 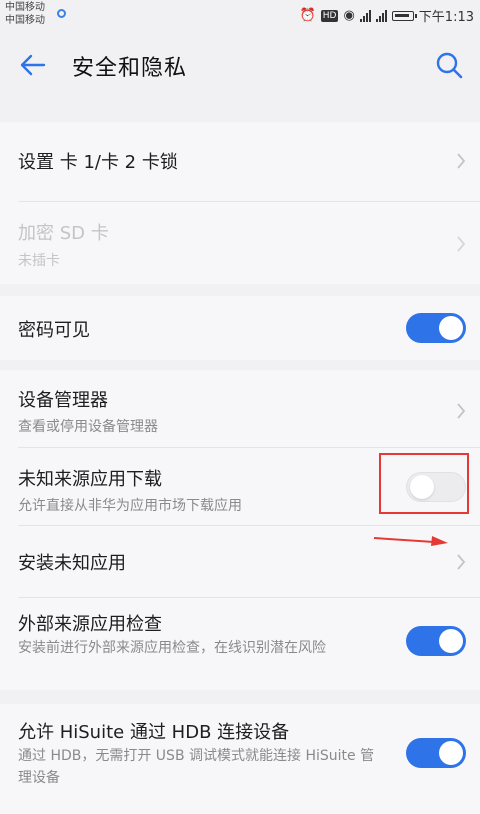 I want to click on search-icon, so click(x=449, y=65).